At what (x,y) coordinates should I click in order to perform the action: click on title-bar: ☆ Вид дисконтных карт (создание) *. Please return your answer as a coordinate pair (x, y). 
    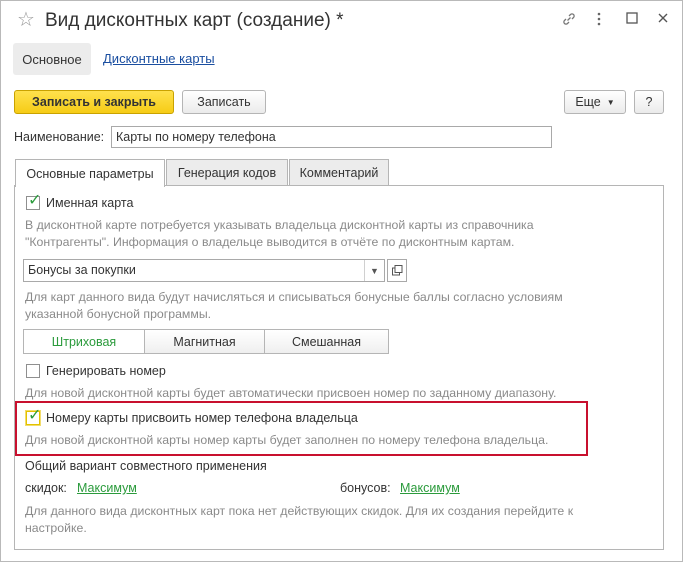
    Looking at the image, I should click on (341, 21).